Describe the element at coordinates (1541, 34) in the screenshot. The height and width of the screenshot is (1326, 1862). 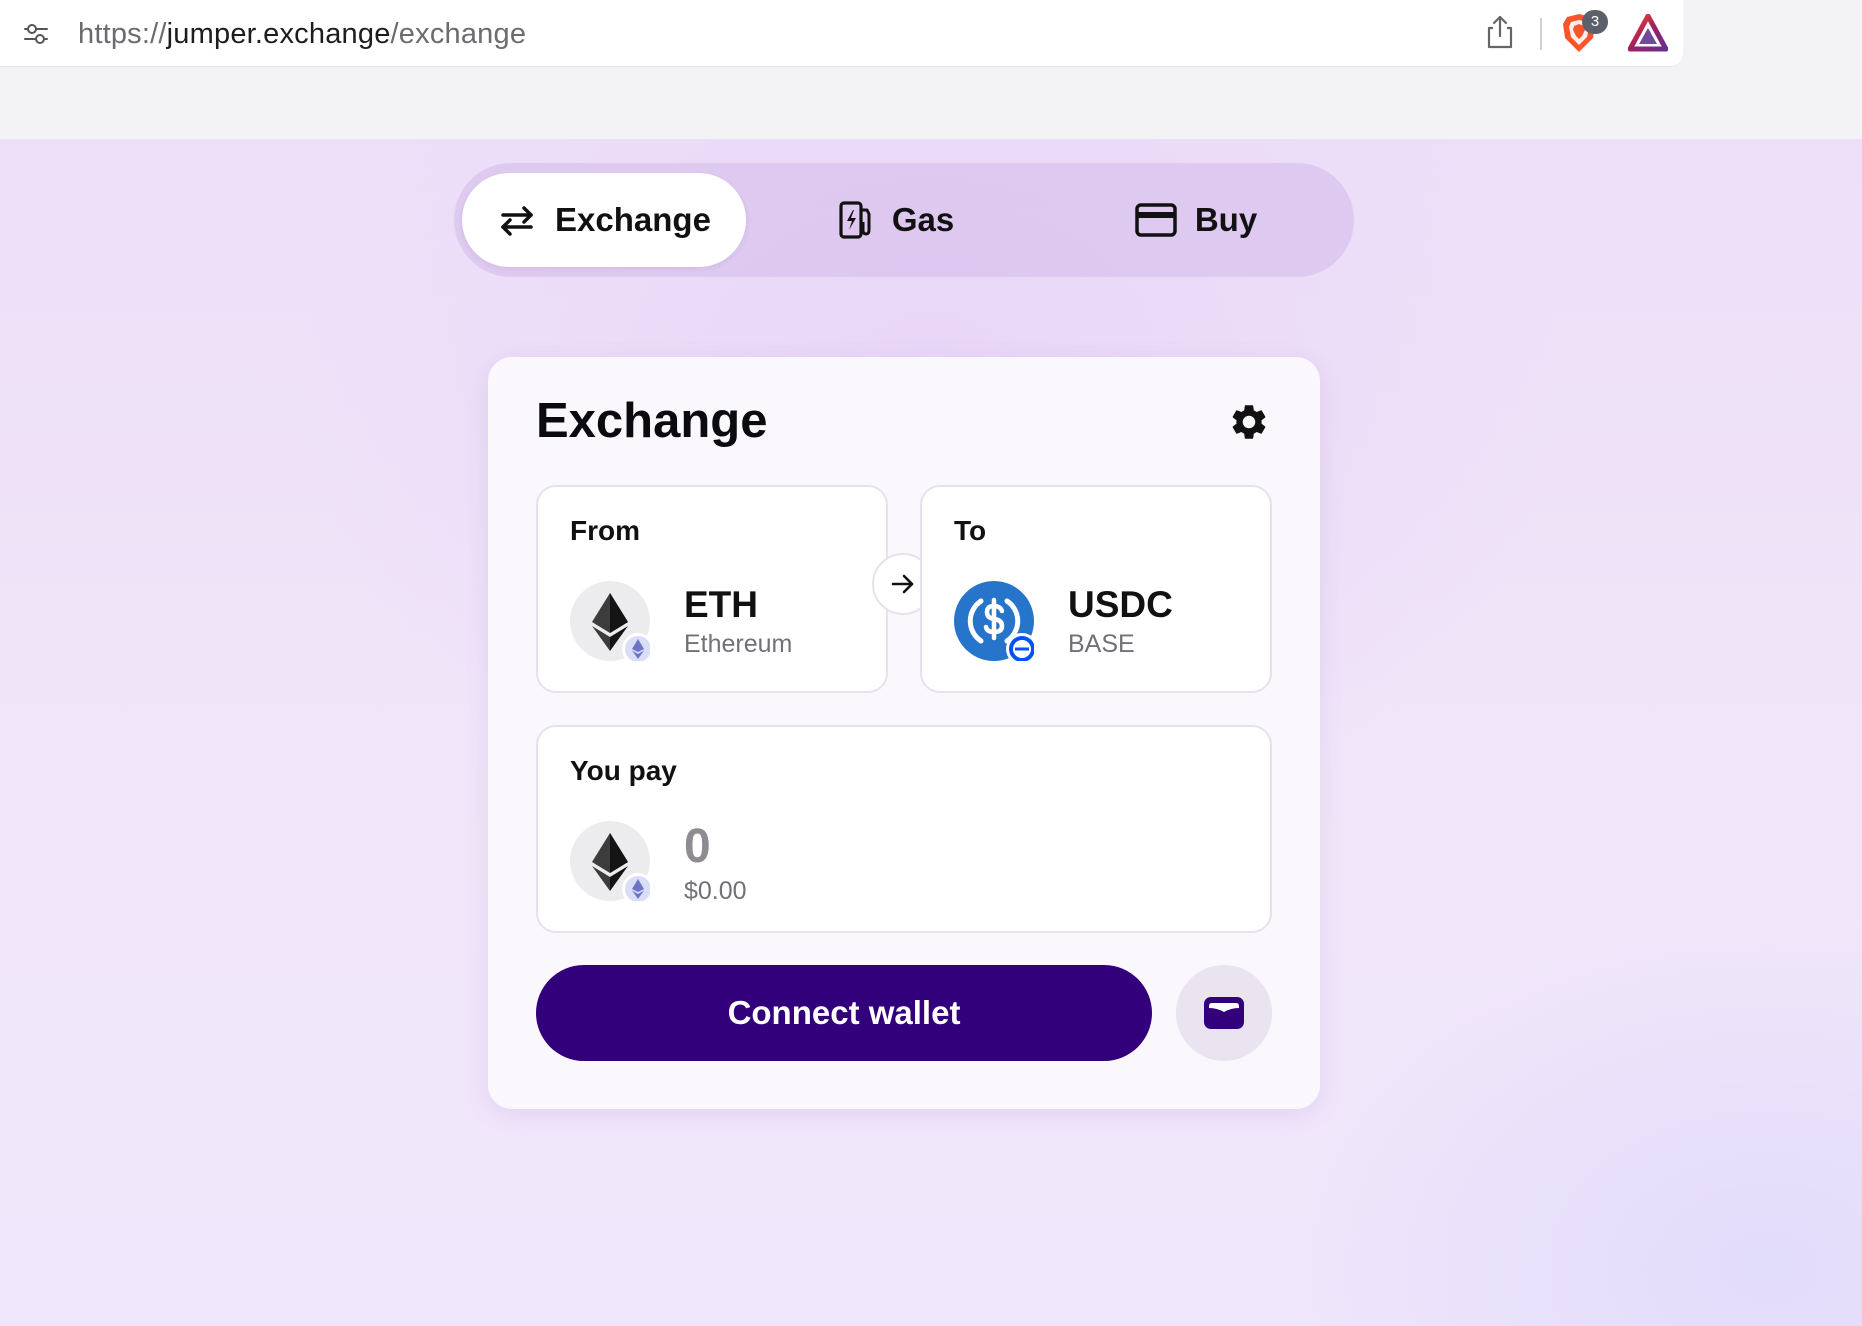
I see `toolbar-divider` at that location.